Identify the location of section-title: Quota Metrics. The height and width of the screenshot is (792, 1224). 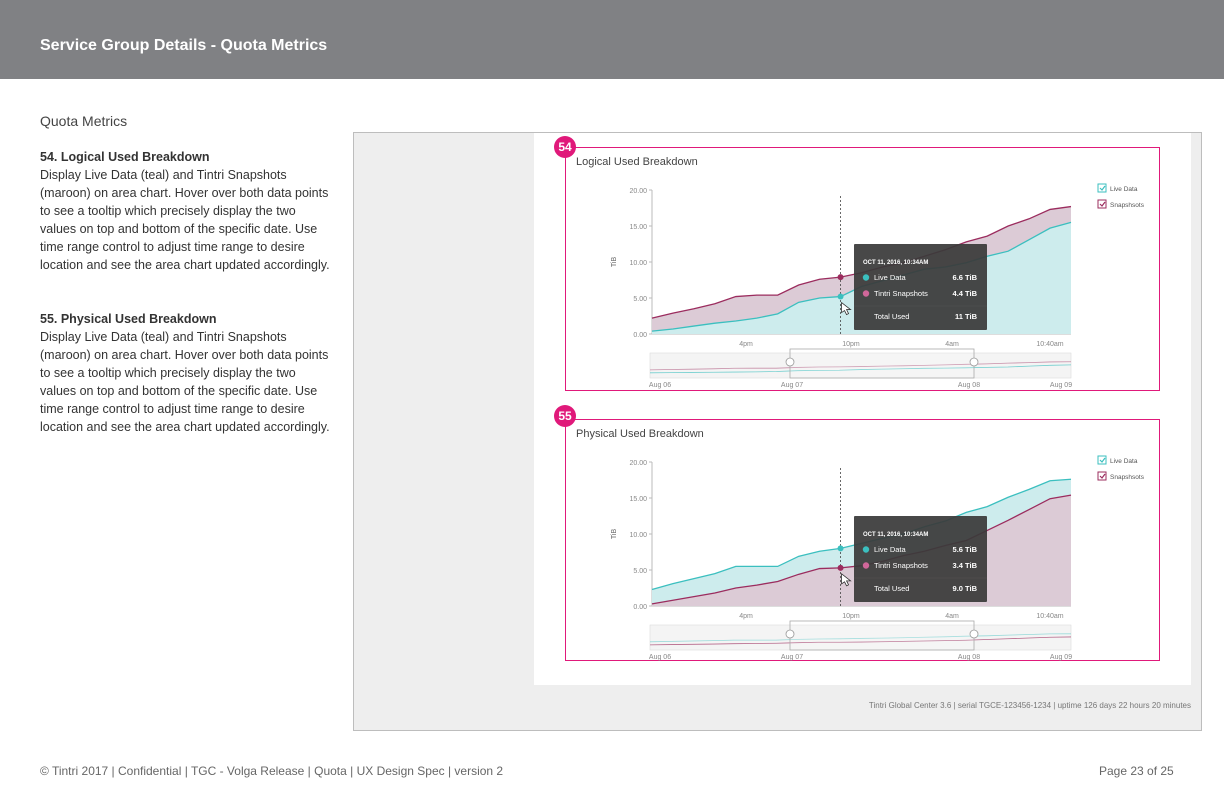
(84, 121).